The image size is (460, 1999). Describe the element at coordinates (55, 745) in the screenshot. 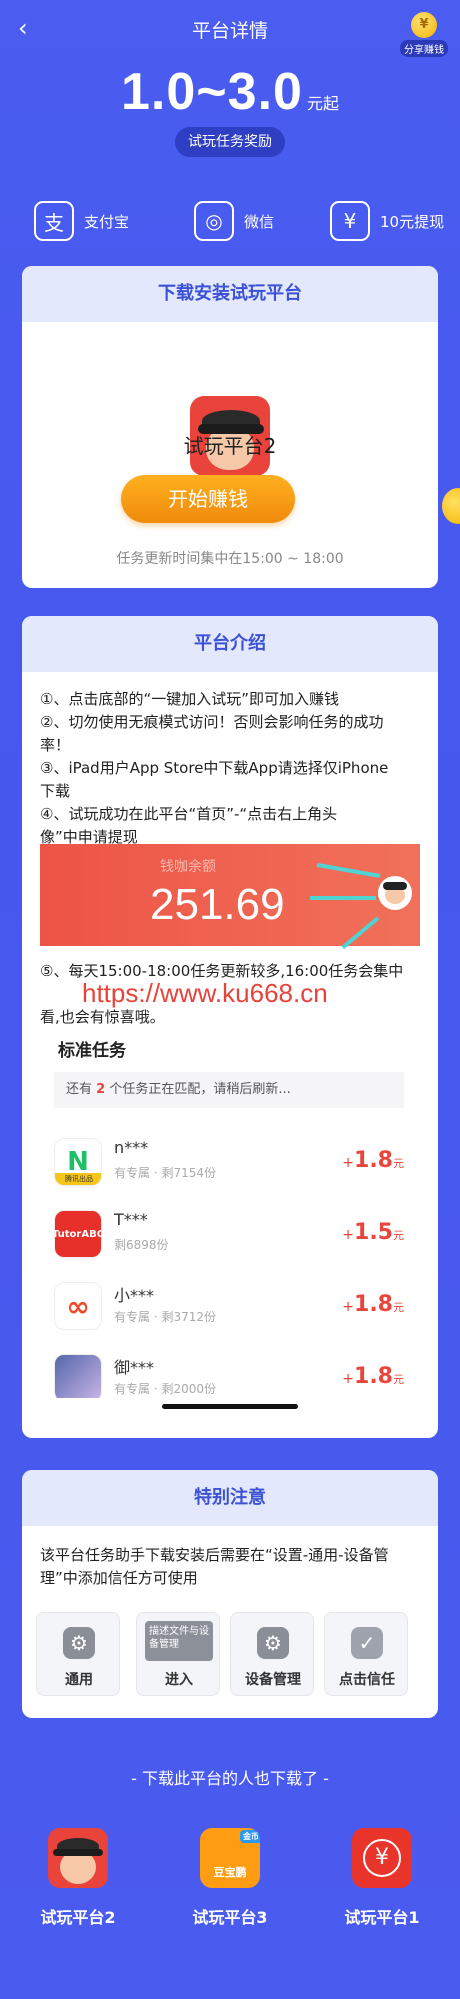

I see `step-2b: 率！` at that location.